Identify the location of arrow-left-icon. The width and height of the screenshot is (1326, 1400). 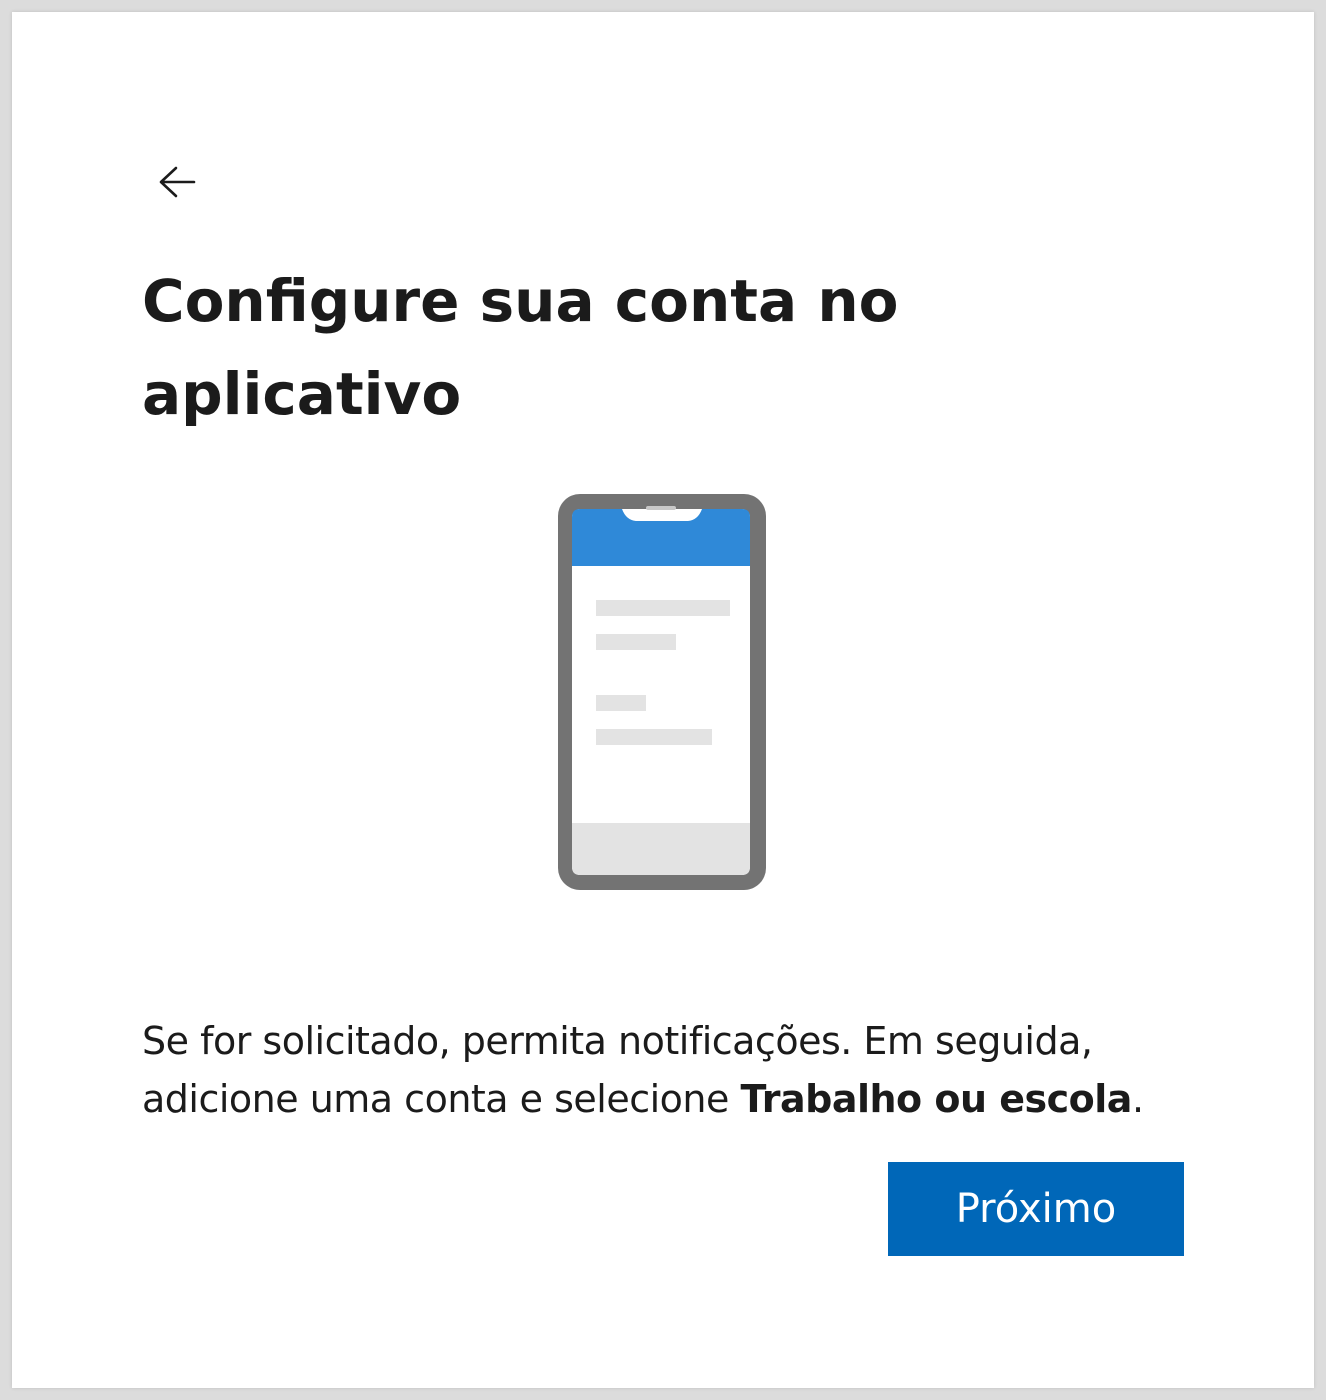
(177, 182).